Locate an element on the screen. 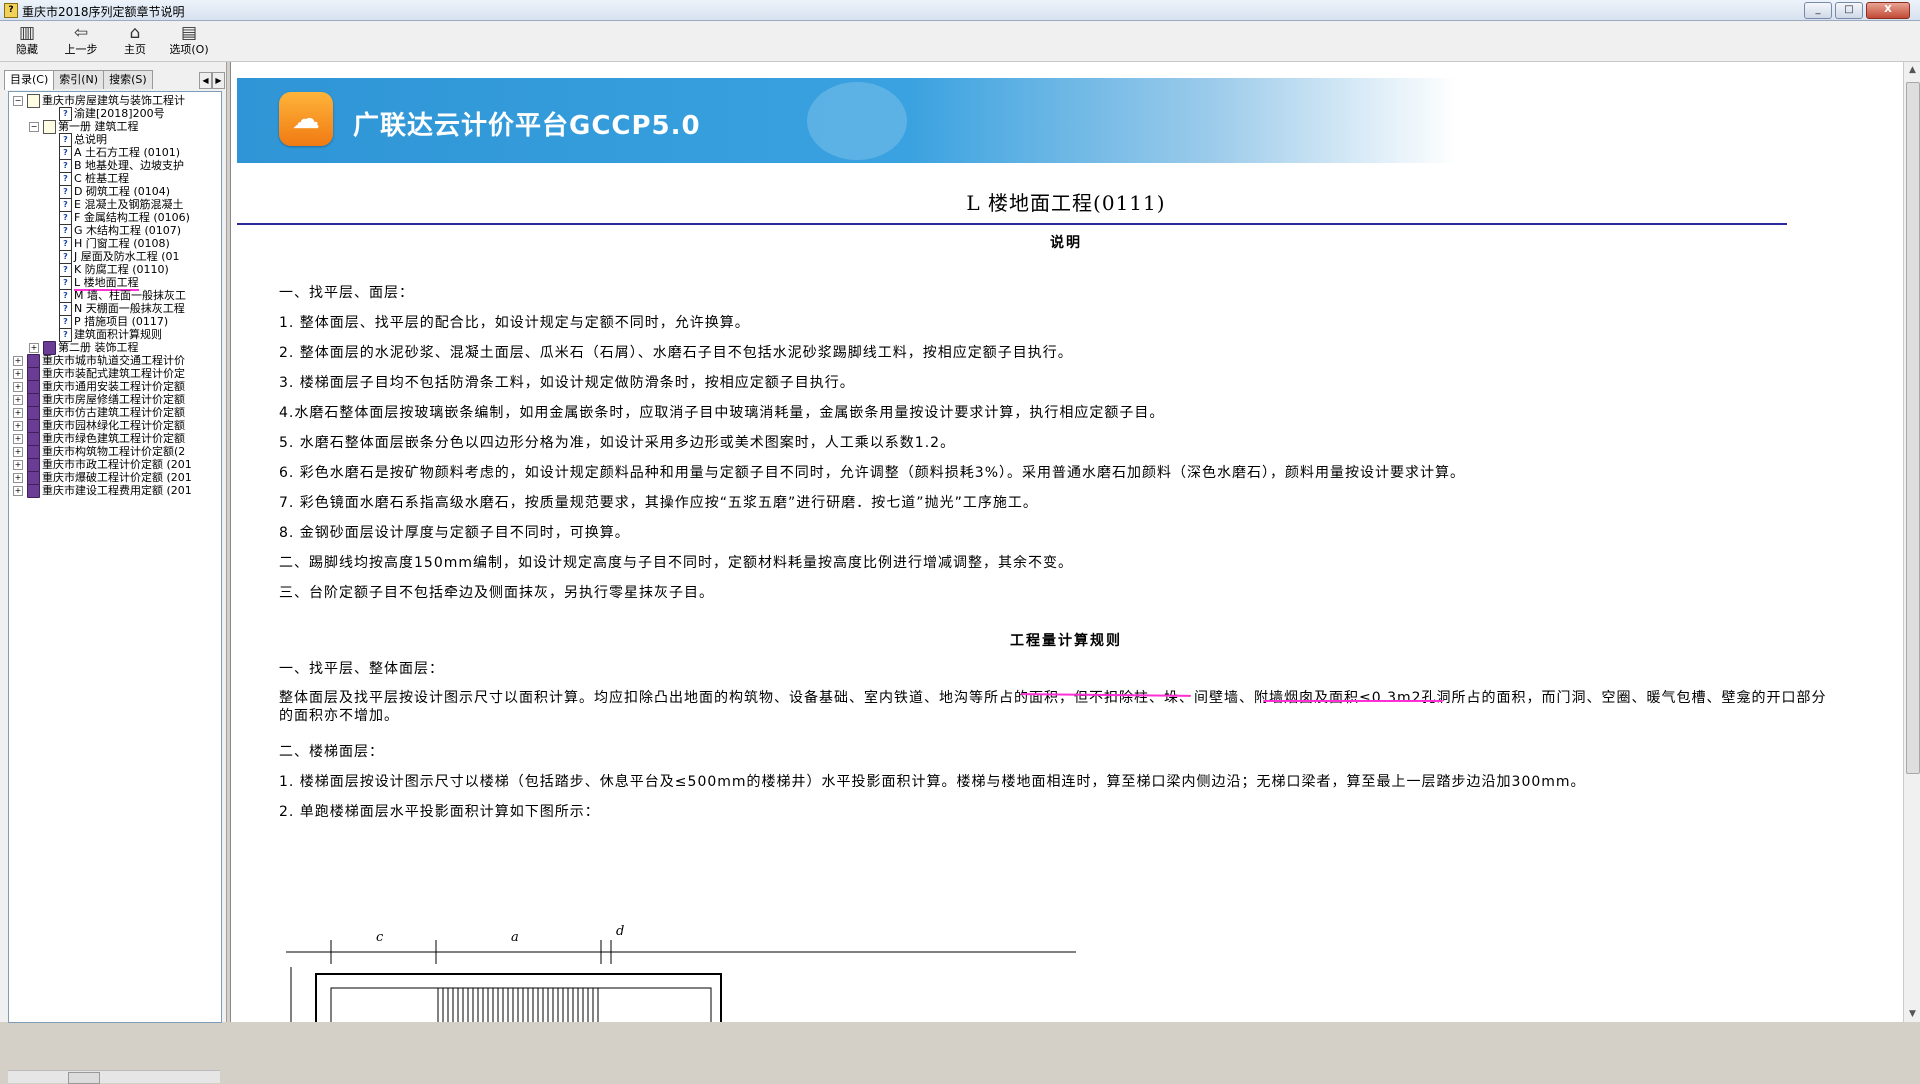 Image resolution: width=1920 pixels, height=1084 pixels. tree-item: ? A 土石方工程 (0101) is located at coordinates (115, 153).